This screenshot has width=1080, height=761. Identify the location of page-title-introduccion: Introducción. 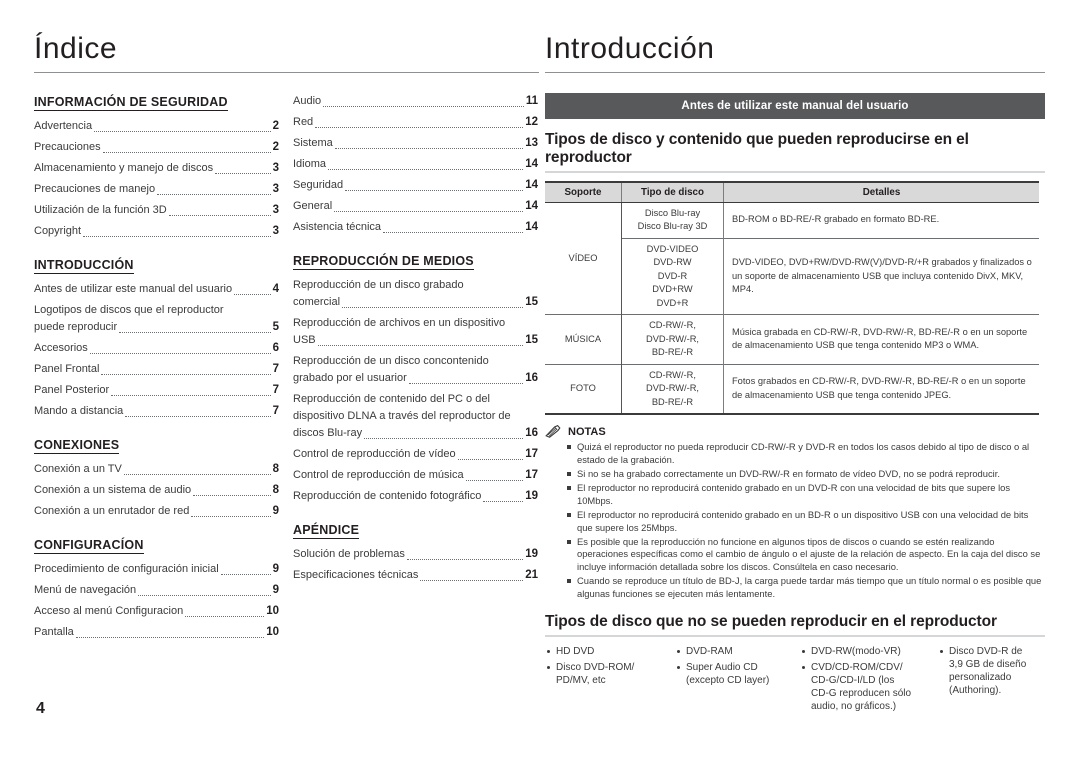
(795, 53).